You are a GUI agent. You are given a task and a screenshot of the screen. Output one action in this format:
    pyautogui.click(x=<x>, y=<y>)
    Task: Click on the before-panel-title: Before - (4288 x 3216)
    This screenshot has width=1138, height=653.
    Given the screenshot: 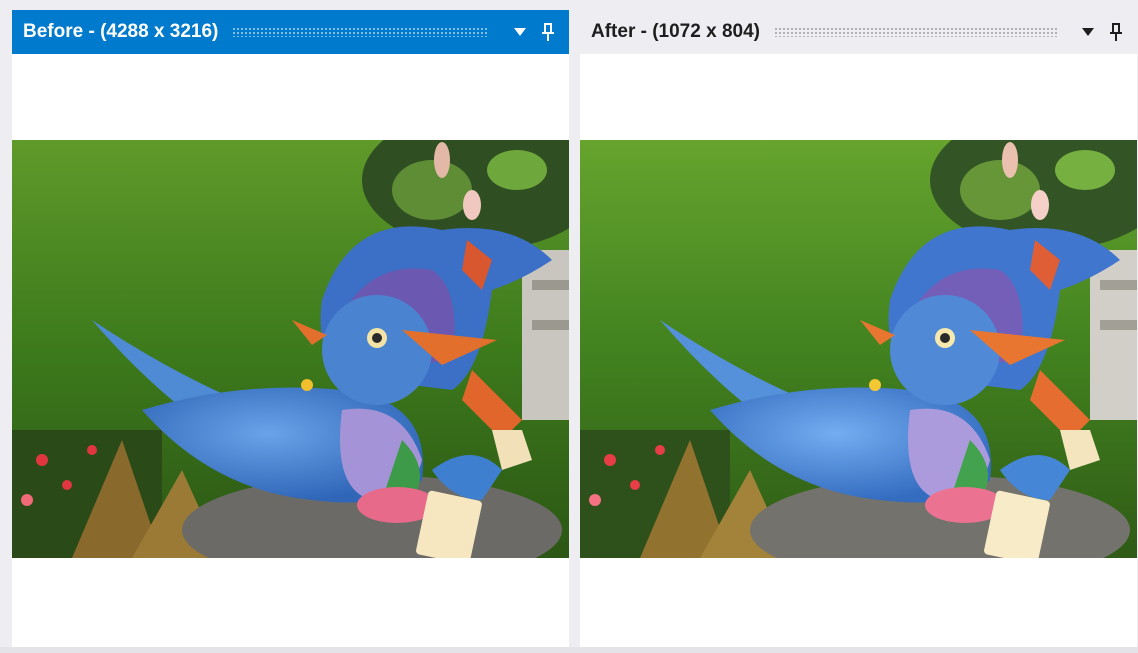 What is the action you would take?
    pyautogui.click(x=121, y=31)
    